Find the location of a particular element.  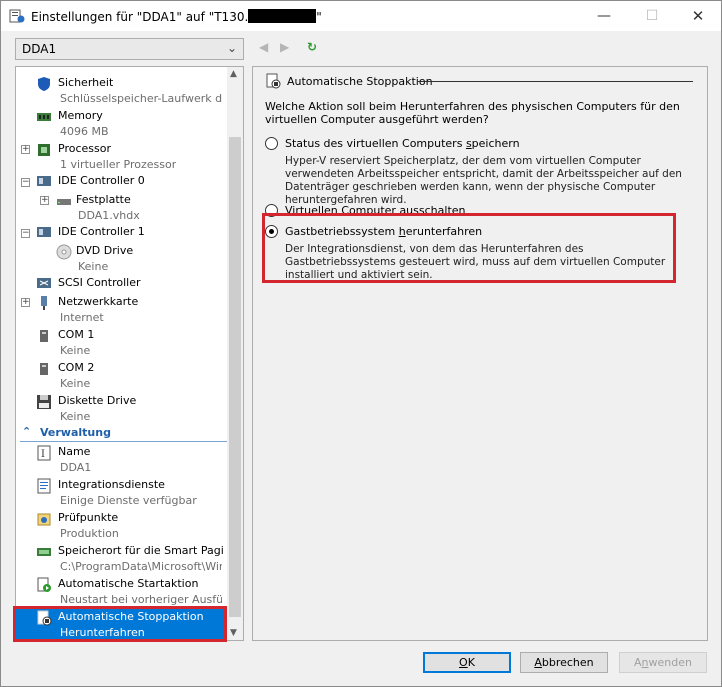

vm-selector-value: DDA1 is located at coordinates (39, 49).